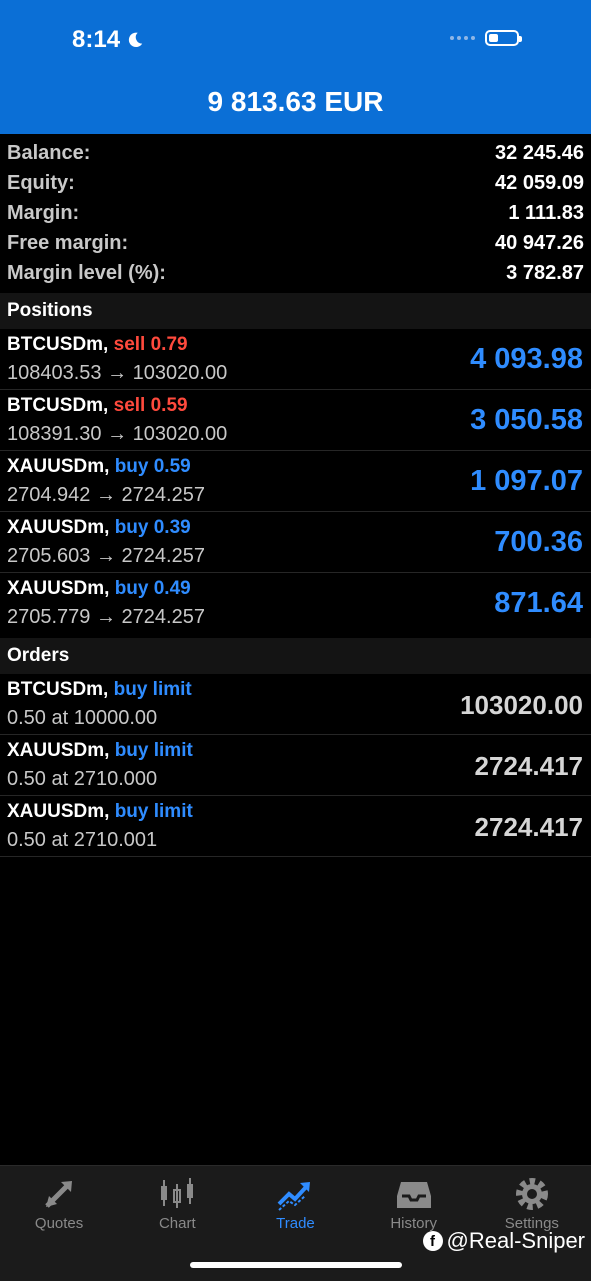 Image resolution: width=591 pixels, height=1281 pixels. Describe the element at coordinates (545, 272) in the screenshot. I see `summary-value: 3 782.87` at that location.